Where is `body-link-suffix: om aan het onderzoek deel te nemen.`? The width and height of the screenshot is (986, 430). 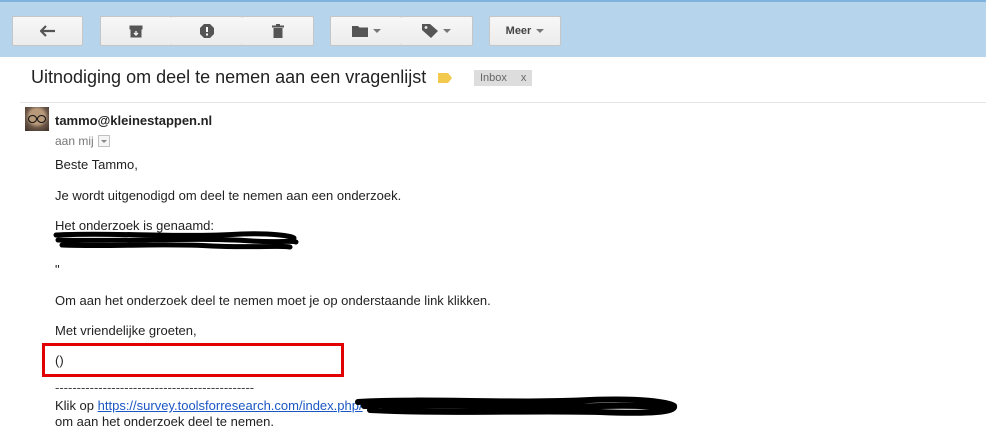 body-link-suffix: om aan het onderzoek deel te nemen. is located at coordinates (164, 421).